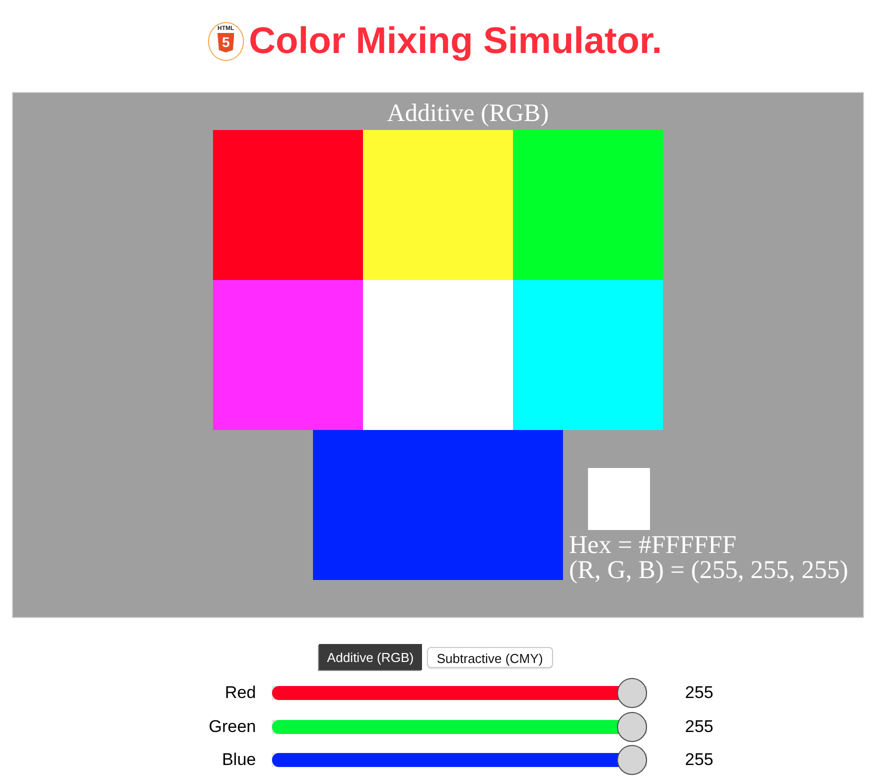 This screenshot has width=872, height=784. I want to click on shield-badge: 5, so click(225, 42).